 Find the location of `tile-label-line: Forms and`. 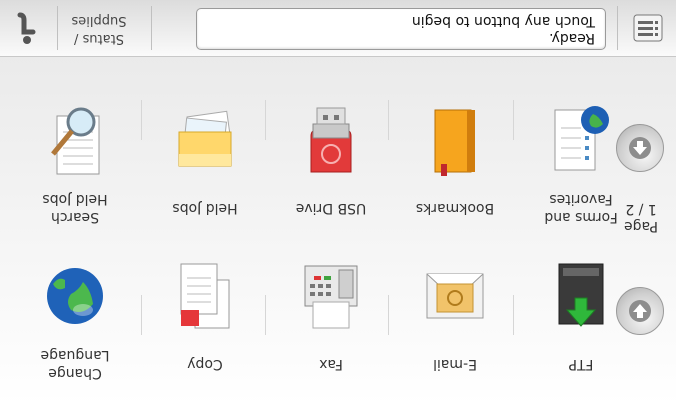

tile-label-line: Forms and is located at coordinates (581, 217).